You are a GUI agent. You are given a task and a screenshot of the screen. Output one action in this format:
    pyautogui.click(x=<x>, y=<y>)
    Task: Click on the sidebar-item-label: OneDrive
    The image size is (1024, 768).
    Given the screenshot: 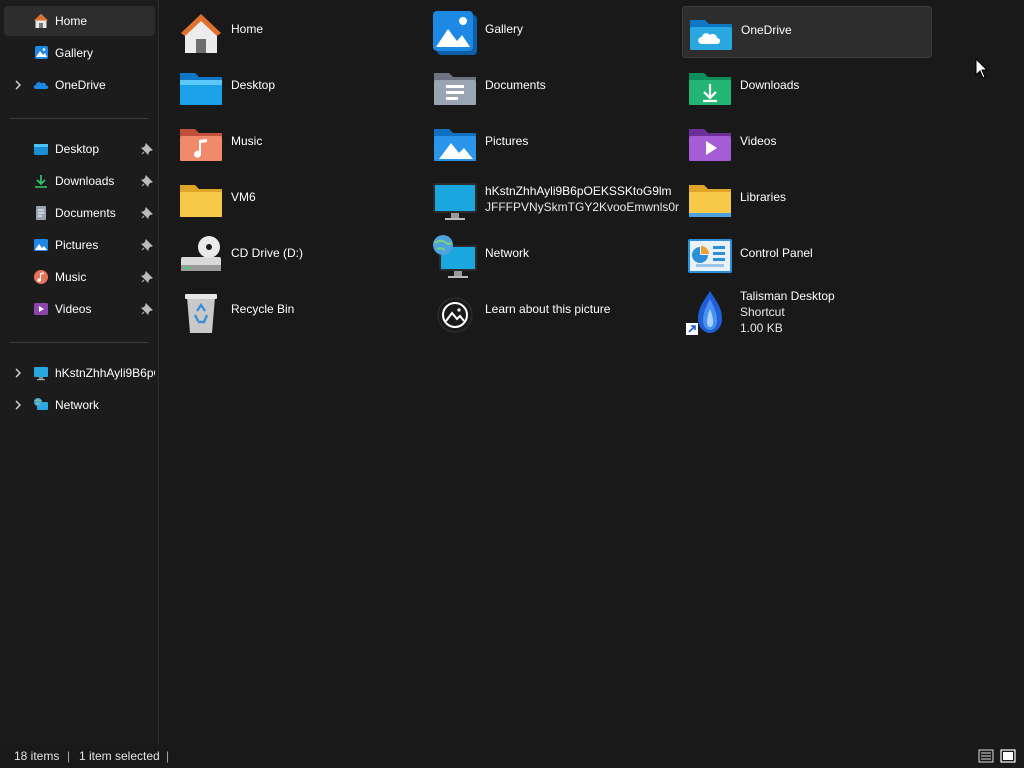 What is the action you would take?
    pyautogui.click(x=80, y=85)
    